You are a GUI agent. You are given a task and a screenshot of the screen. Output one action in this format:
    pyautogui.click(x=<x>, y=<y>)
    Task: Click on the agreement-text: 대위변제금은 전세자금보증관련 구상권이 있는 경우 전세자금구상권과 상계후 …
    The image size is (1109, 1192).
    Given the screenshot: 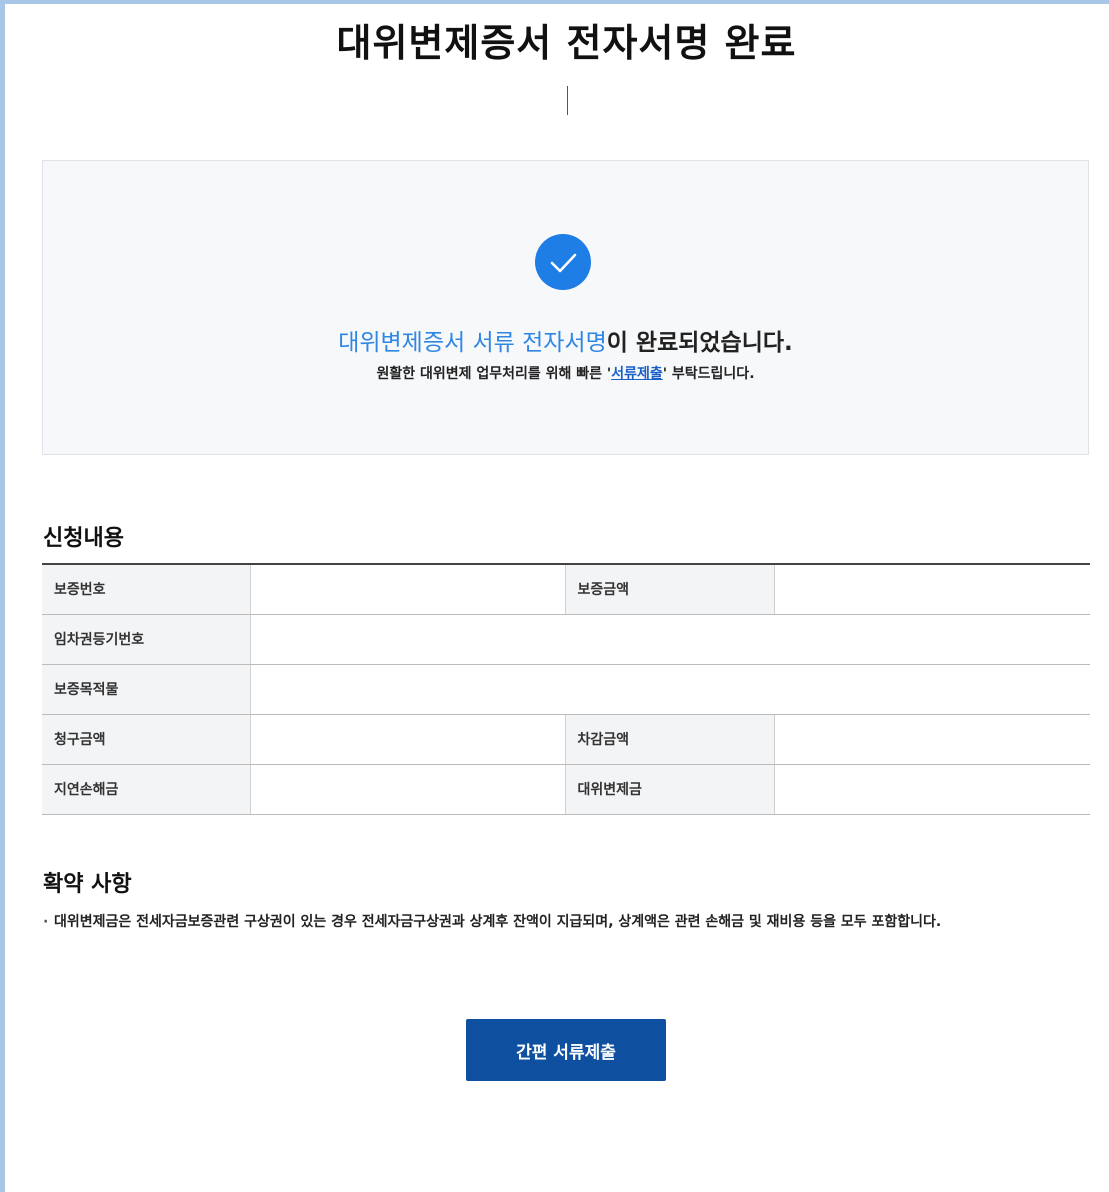 What is the action you would take?
    pyautogui.click(x=498, y=922)
    